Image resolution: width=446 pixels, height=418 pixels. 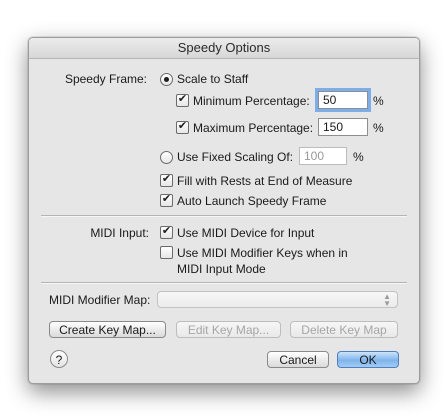 I want to click on use-midi-device-checkbox, so click(x=166, y=232).